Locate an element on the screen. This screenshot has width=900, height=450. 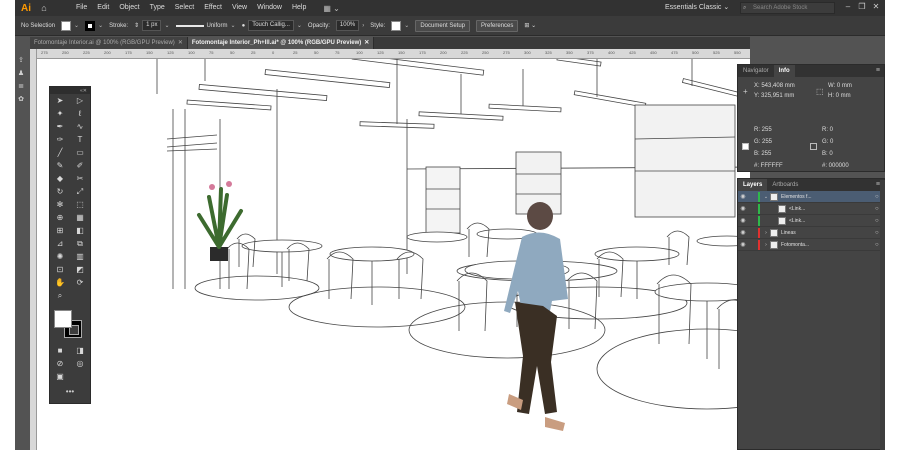
magic-wand-tool-icon: ✦ is located at coordinates (60, 114).